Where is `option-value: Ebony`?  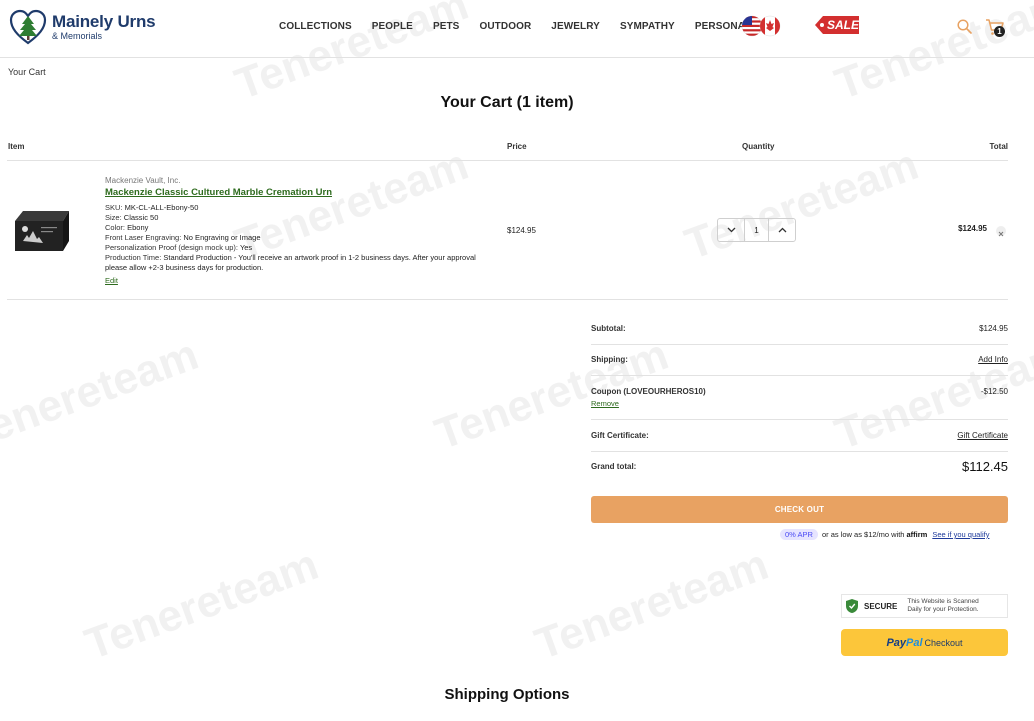
option-value: Ebony is located at coordinates (138, 227).